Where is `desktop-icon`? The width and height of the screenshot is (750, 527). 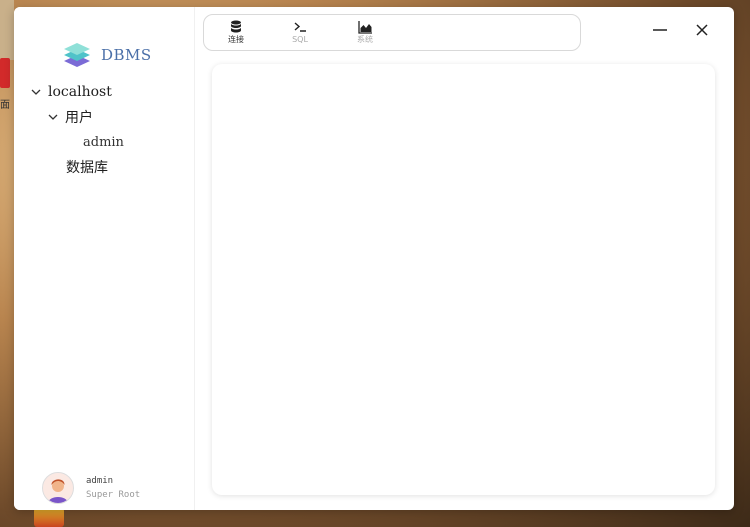
desktop-icon is located at coordinates (5, 73).